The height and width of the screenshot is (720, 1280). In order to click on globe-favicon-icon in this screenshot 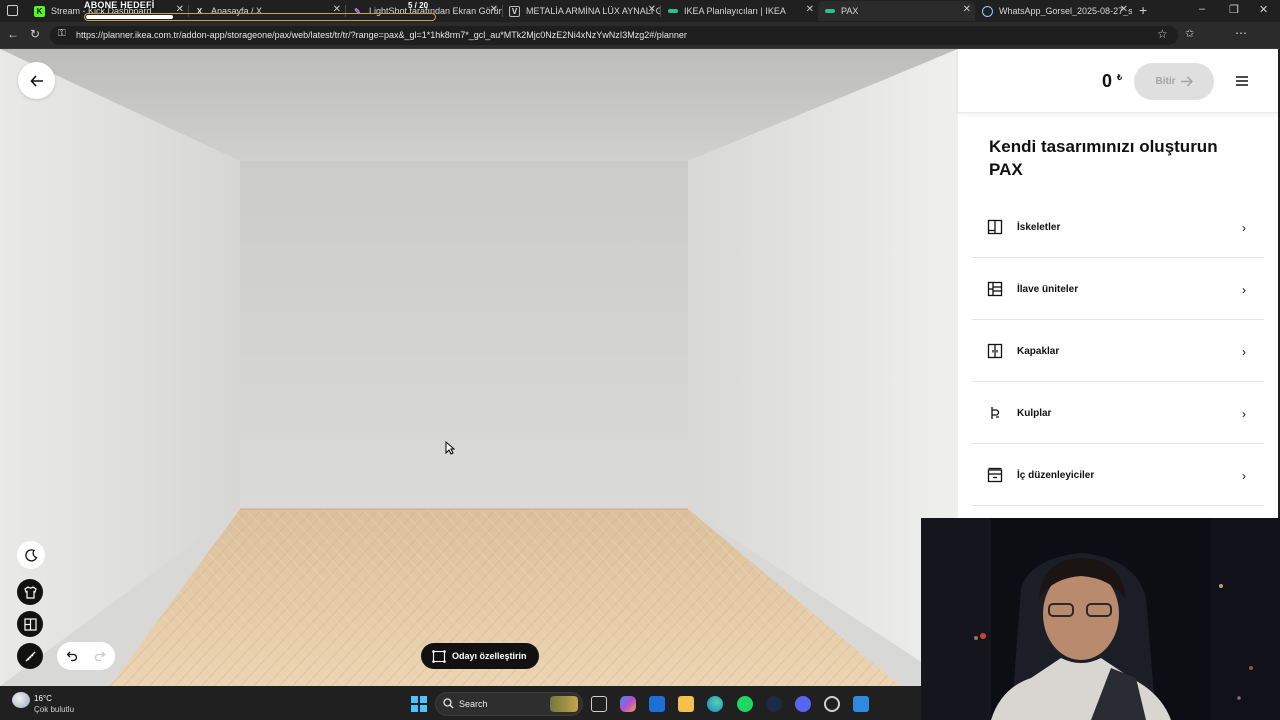, I will do `click(987, 11)`.